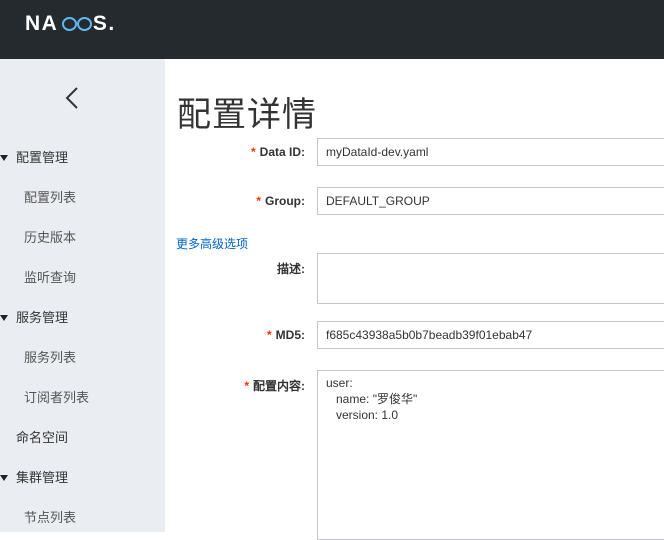  I want to click on sidebar-item-history: 历史版本, so click(50, 238).